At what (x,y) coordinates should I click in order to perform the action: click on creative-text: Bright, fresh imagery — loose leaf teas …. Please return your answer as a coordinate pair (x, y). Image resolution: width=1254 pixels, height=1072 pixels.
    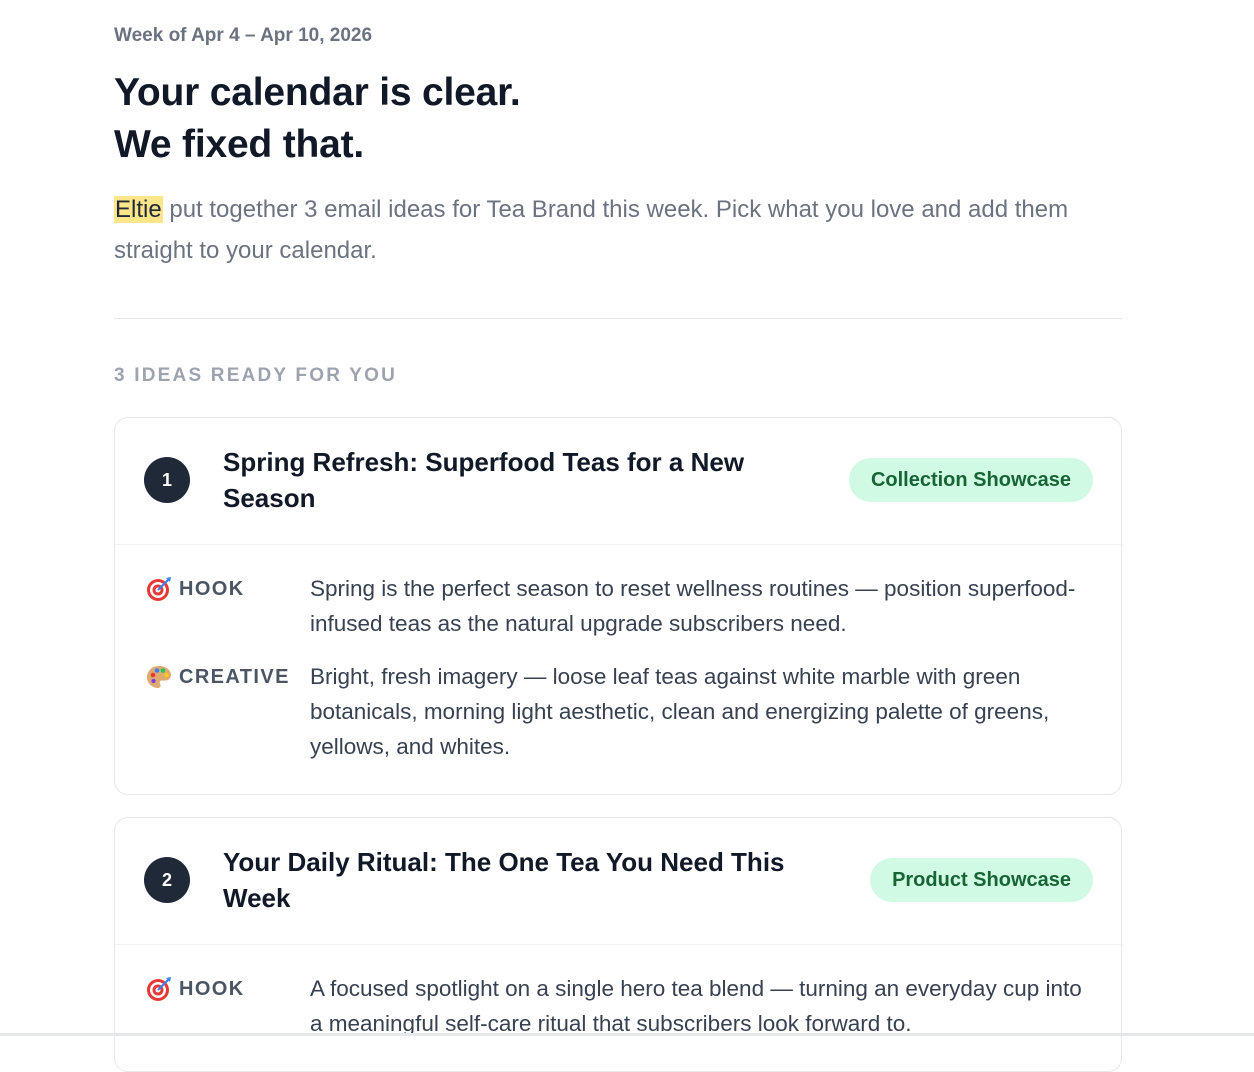
    Looking at the image, I should click on (680, 711).